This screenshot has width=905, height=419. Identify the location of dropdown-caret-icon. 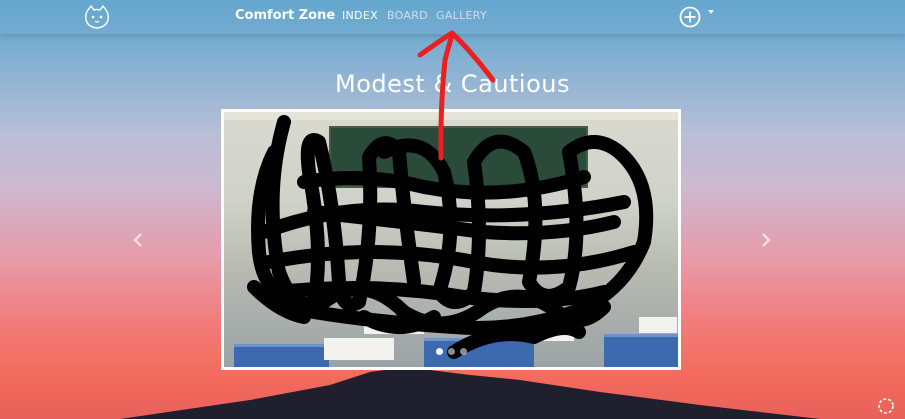
(711, 12).